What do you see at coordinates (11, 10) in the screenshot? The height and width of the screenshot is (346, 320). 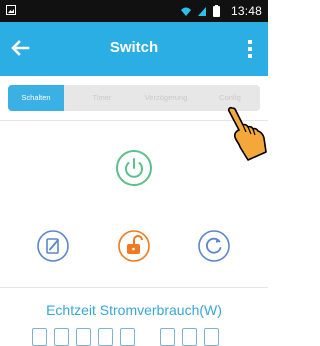 I see `image-icon` at bounding box center [11, 10].